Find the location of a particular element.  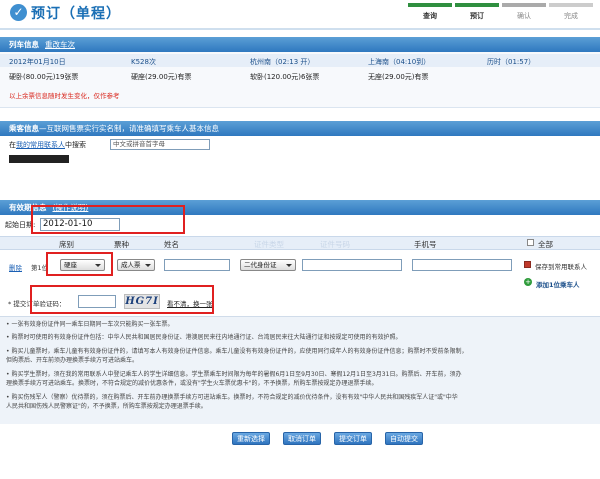

availability-notice: 以上余票信息随时发生变化，仅作参考 is located at coordinates (64, 96).